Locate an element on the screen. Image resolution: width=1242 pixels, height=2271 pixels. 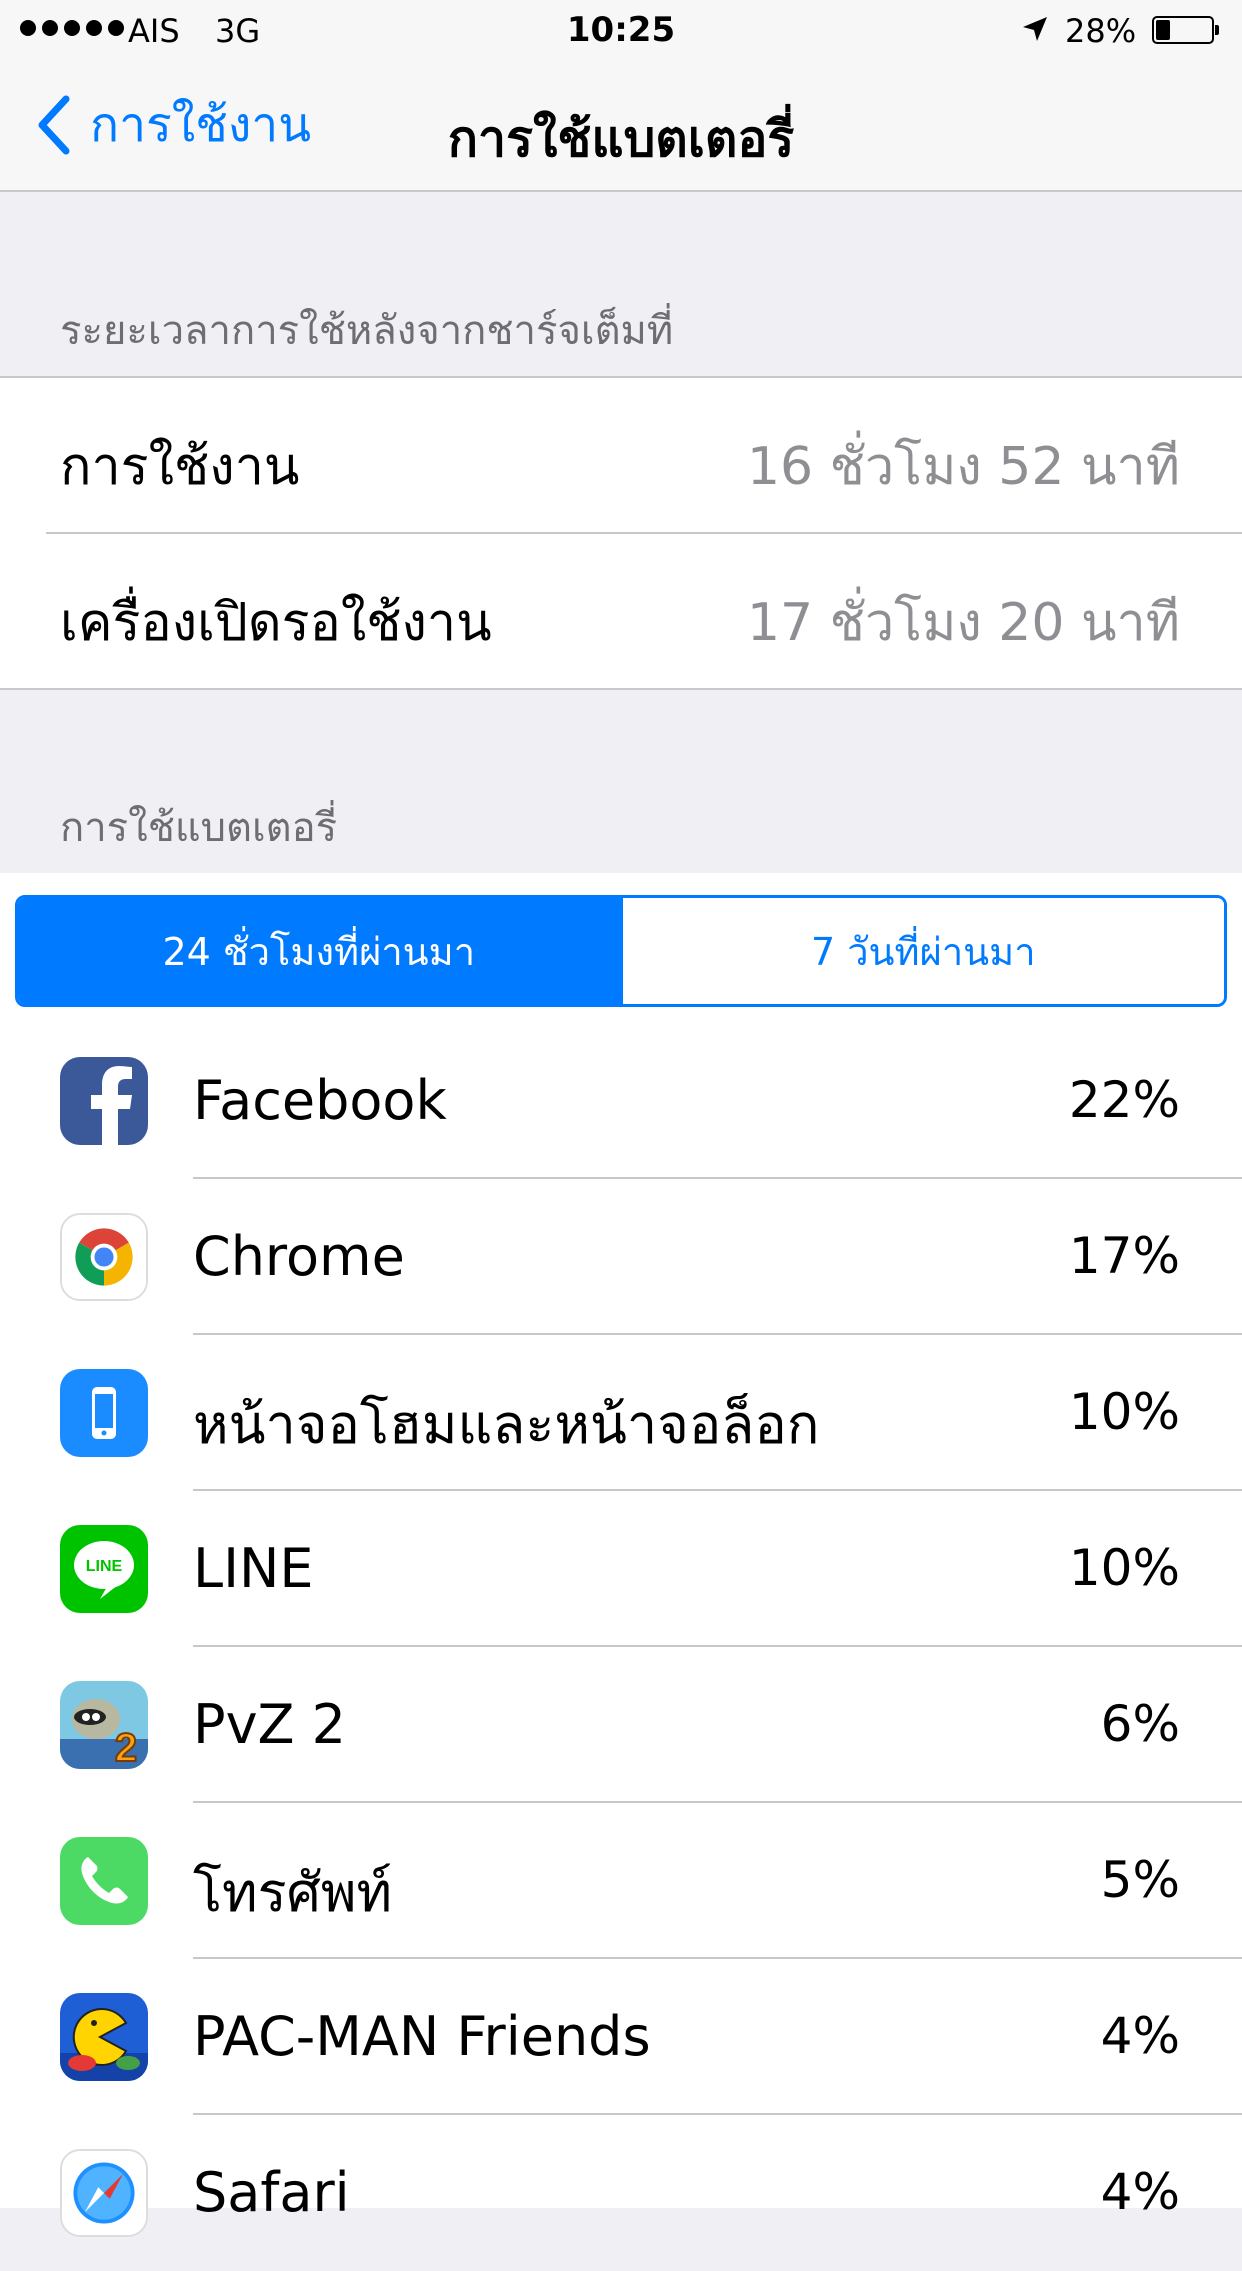
usage-section-header: ระยะเวลาการใช้หลังจากชาร์จเต็มที่ is located at coordinates (367, 331).